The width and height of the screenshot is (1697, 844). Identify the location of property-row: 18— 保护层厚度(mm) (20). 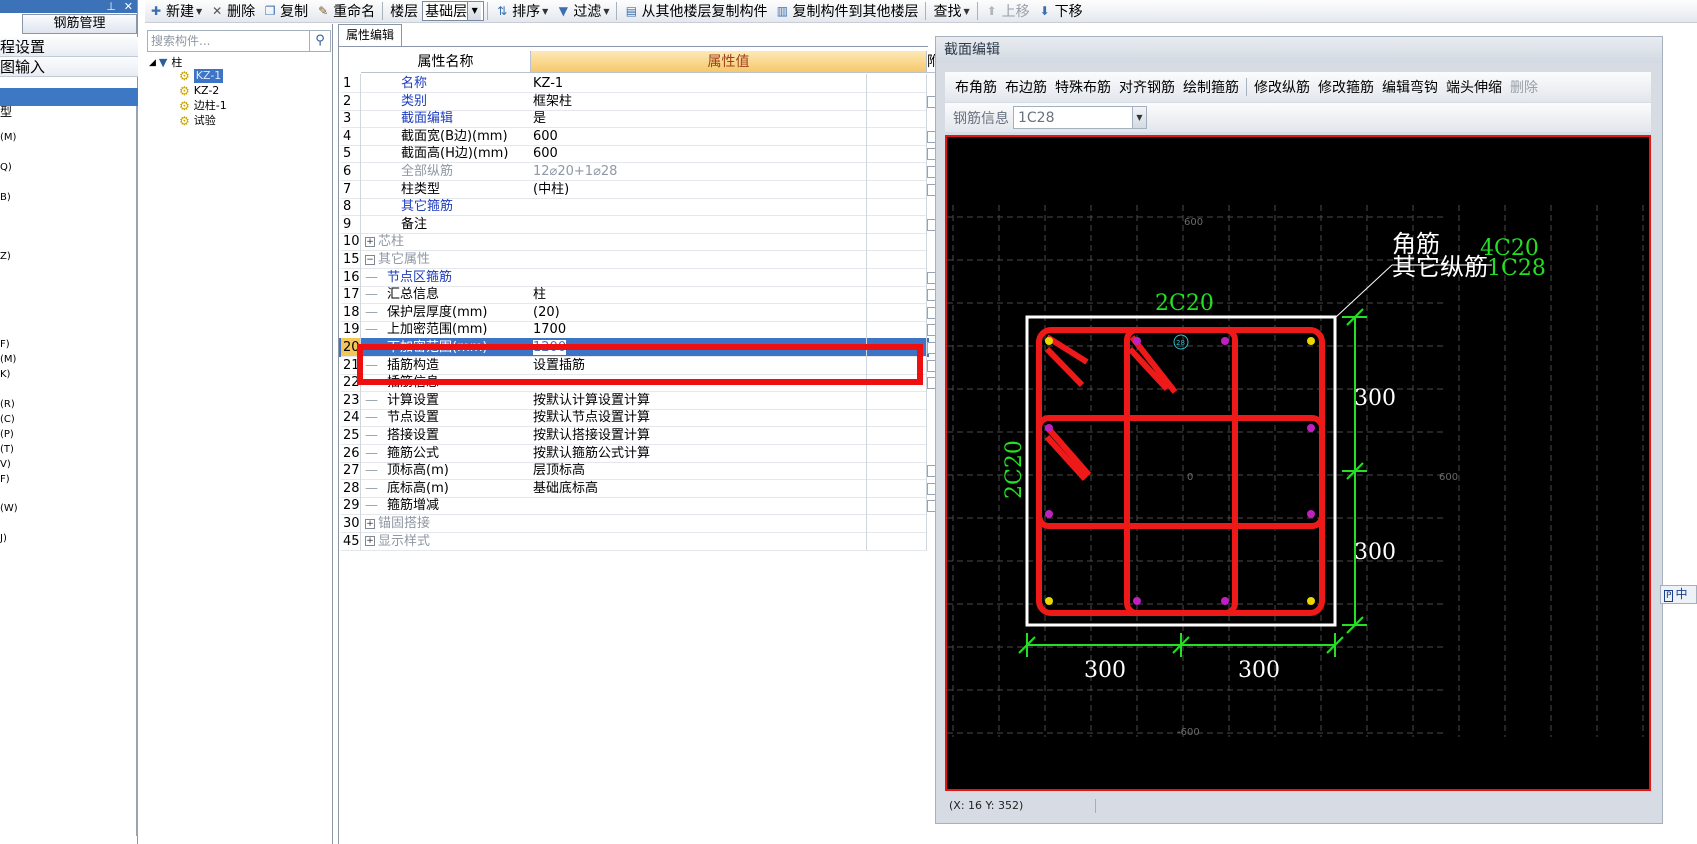
(639, 312).